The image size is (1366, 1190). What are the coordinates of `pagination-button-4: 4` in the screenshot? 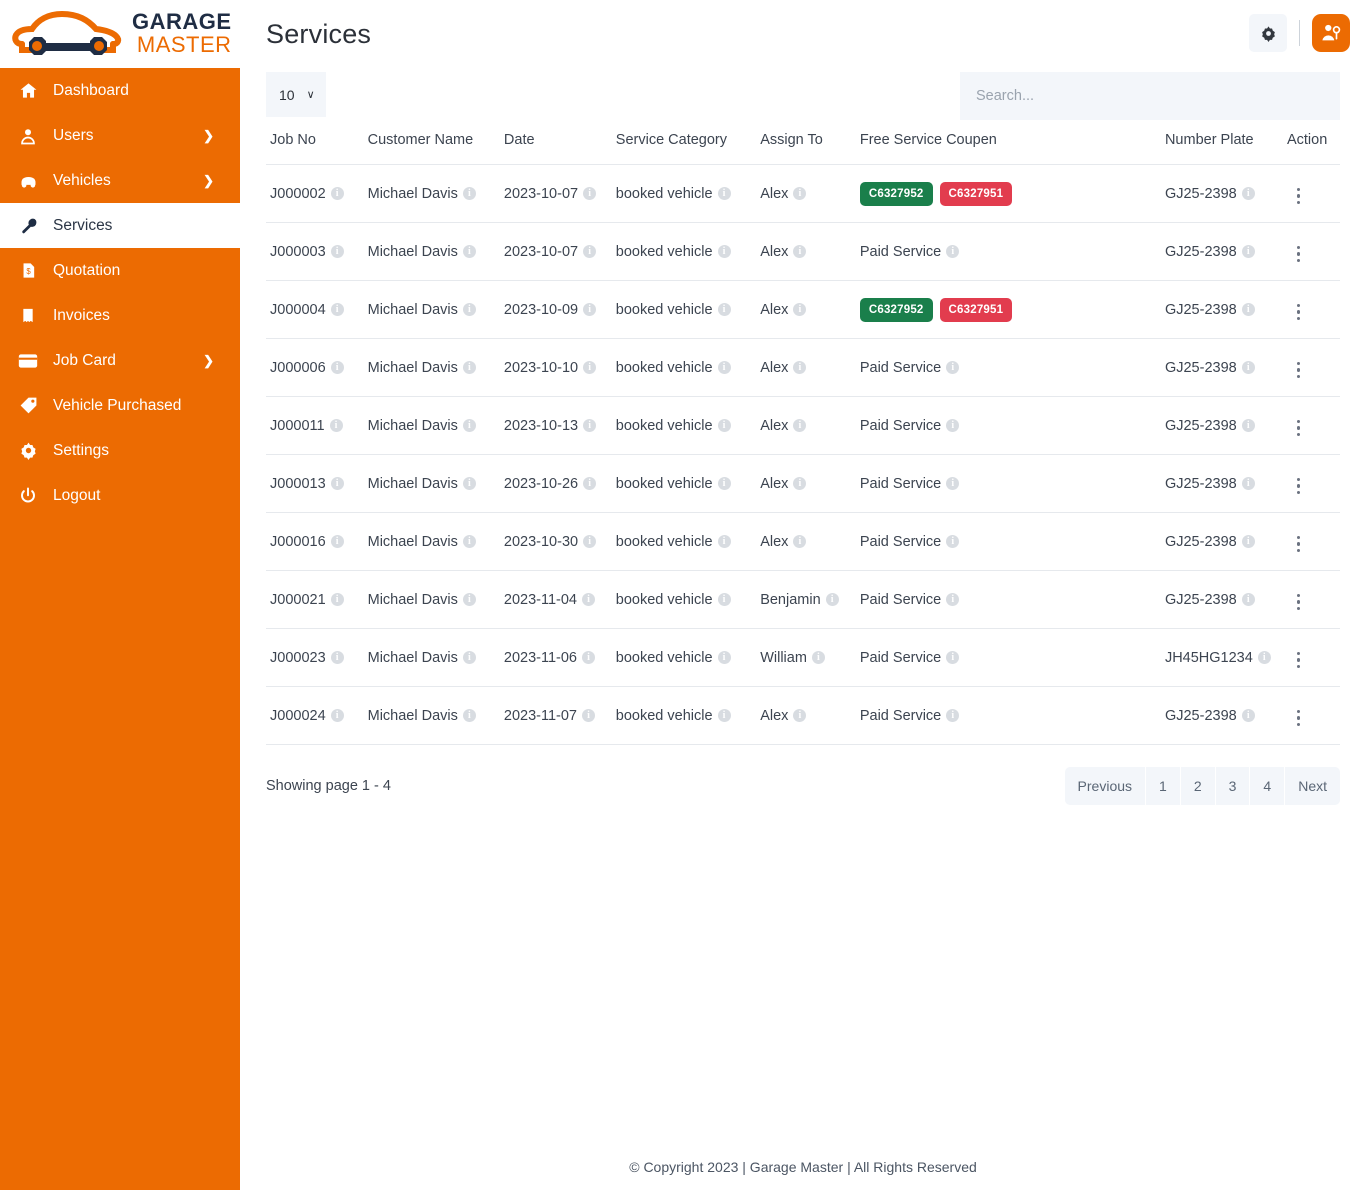 It's located at (1268, 786).